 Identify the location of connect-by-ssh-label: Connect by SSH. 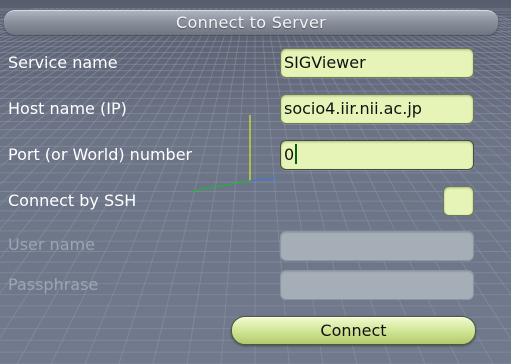
(72, 200).